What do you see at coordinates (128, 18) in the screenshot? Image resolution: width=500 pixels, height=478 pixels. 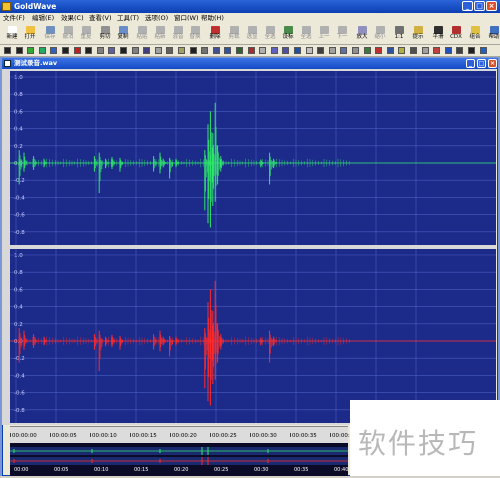 I see `menu-tools: 工具(T)` at bounding box center [128, 18].